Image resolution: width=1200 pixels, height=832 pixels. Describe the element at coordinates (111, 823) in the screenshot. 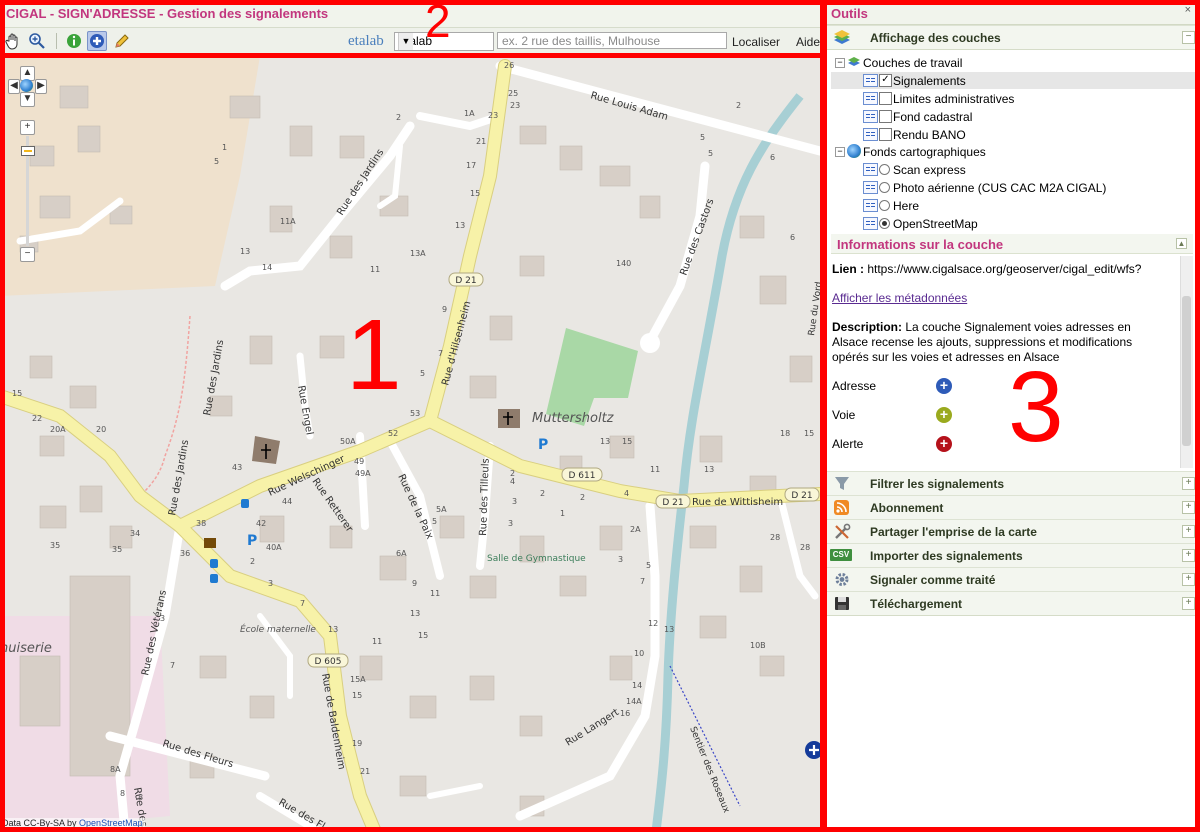

I see `openstreetmap-link: OpenStreetMap` at that location.